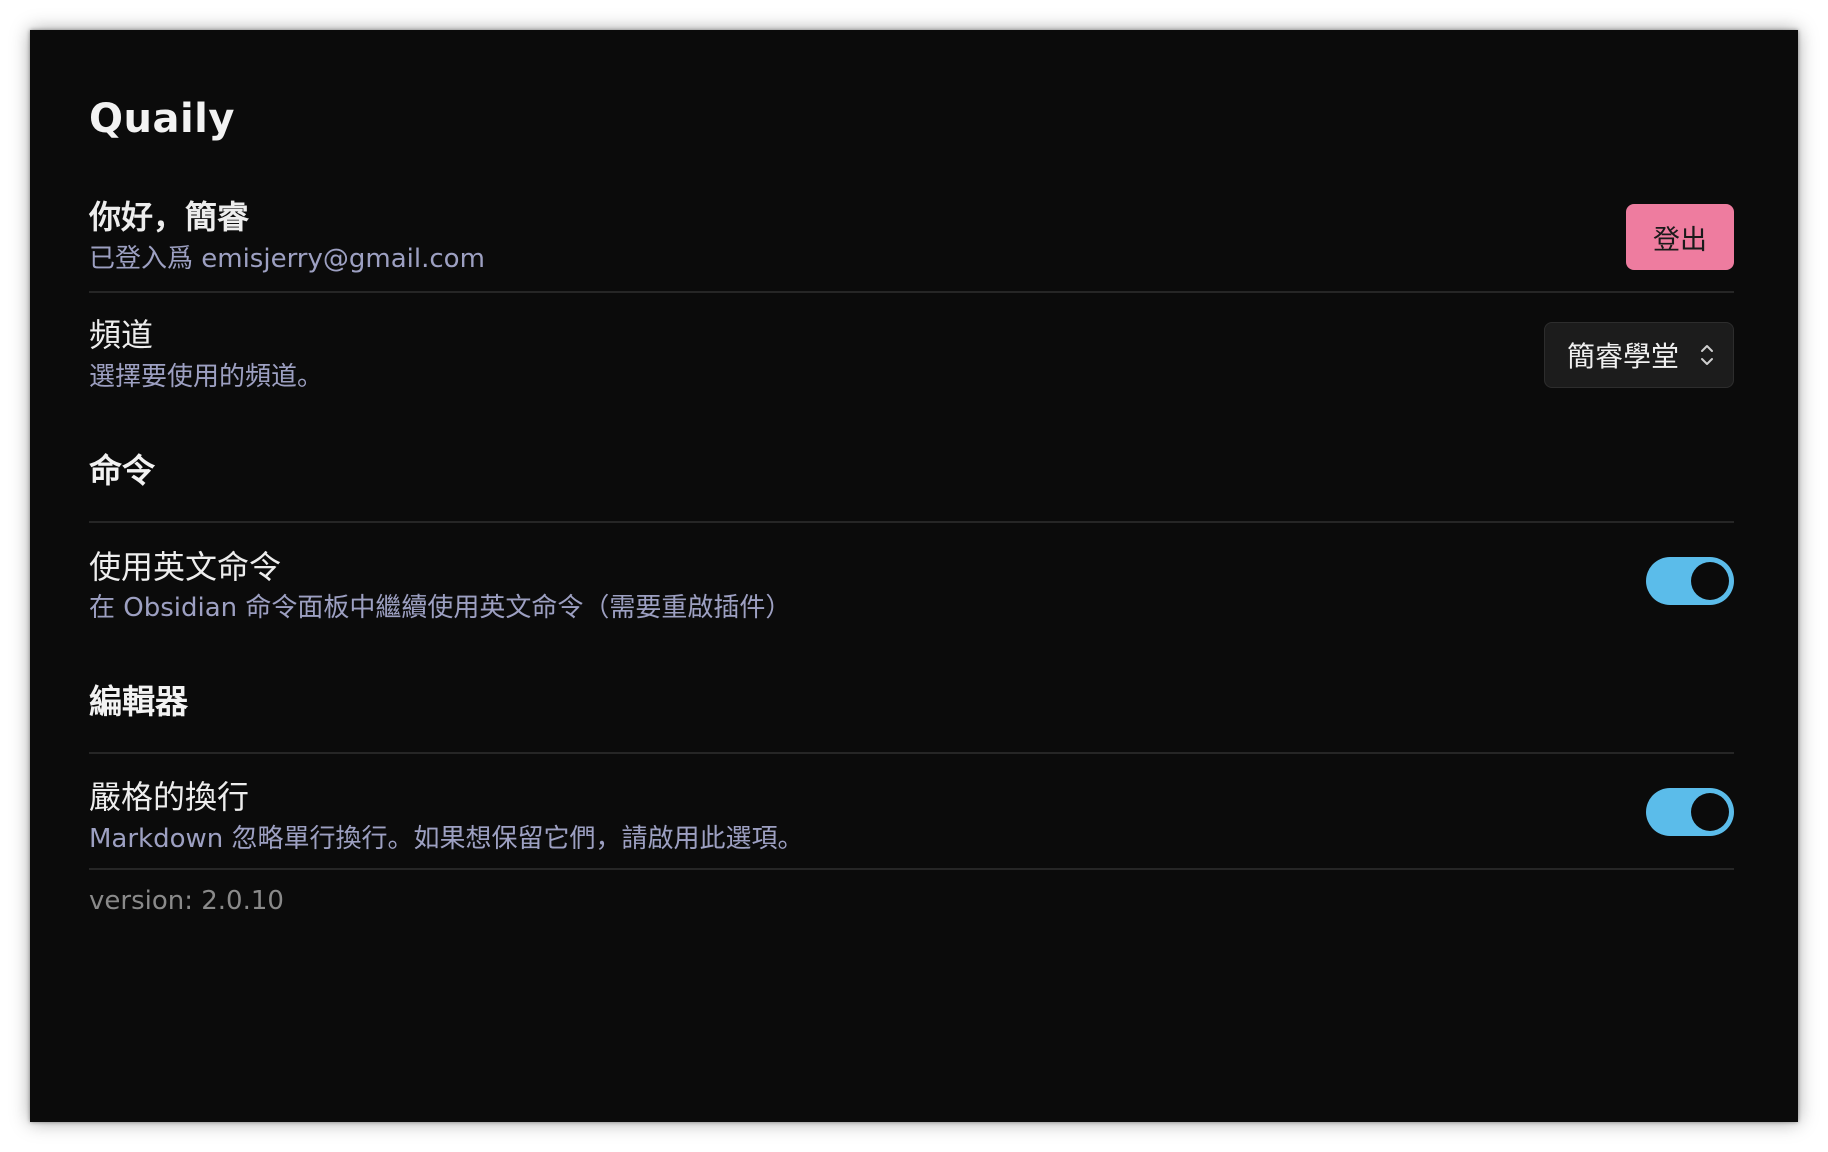 The image size is (1828, 1152). What do you see at coordinates (122, 470) in the screenshot?
I see `commands-heading: 命令` at bounding box center [122, 470].